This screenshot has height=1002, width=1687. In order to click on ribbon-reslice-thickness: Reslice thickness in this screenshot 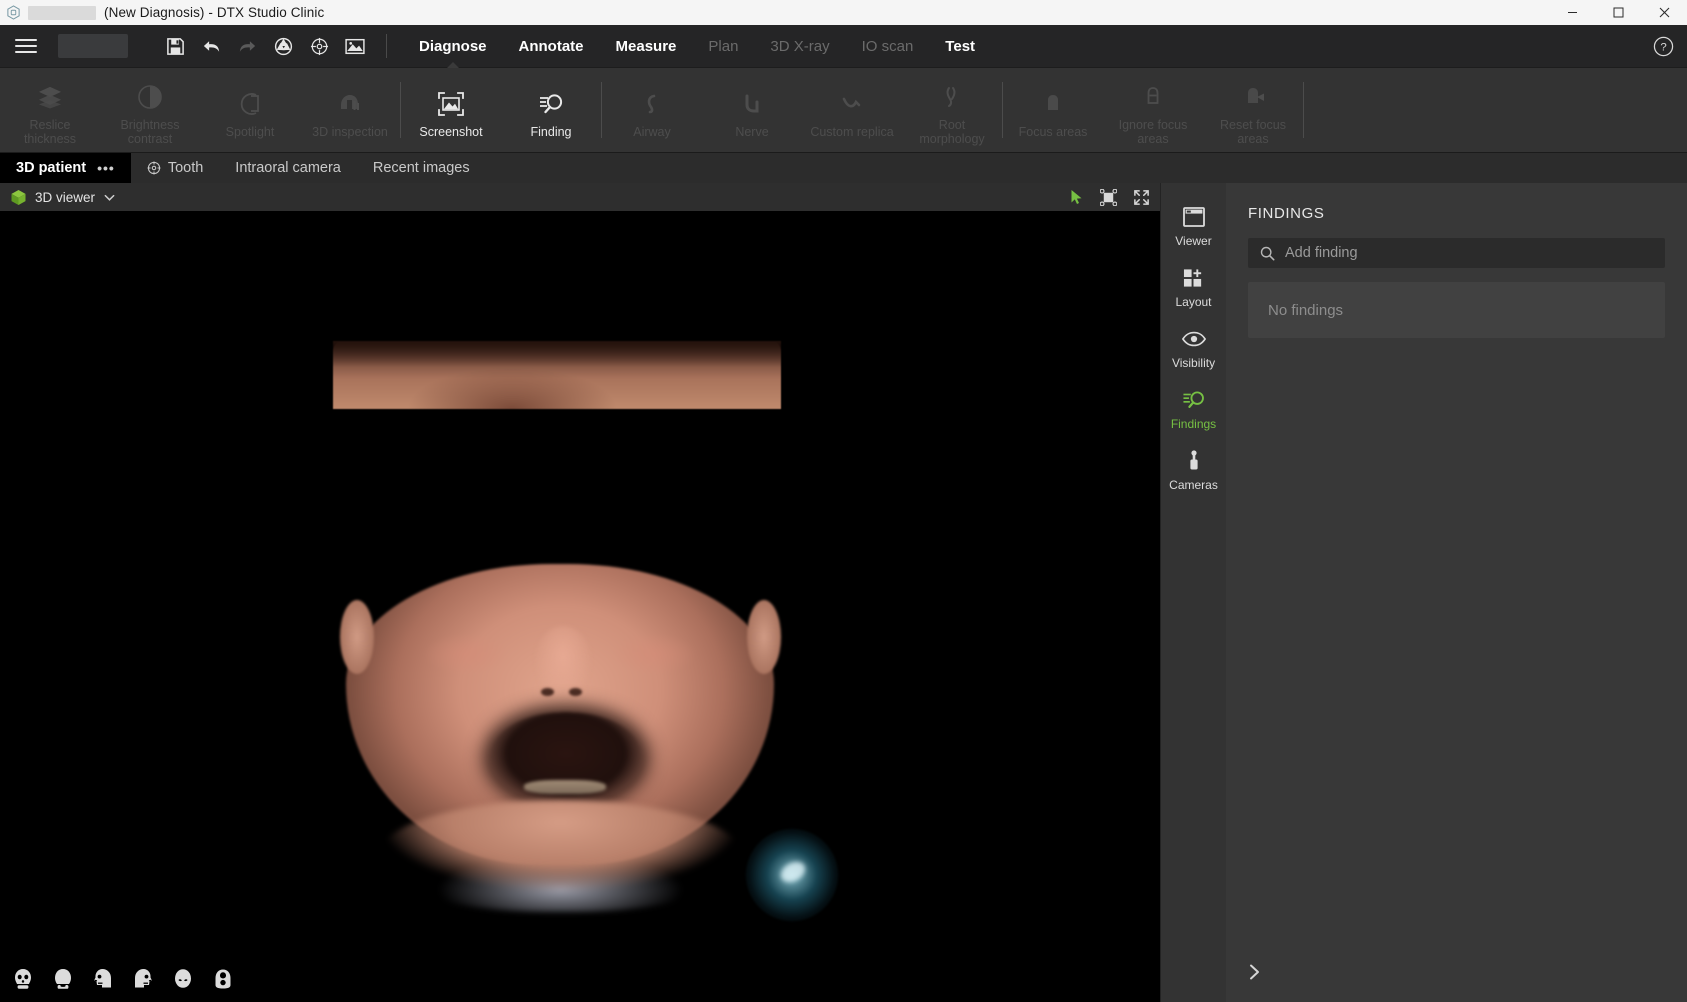, I will do `click(50, 110)`.